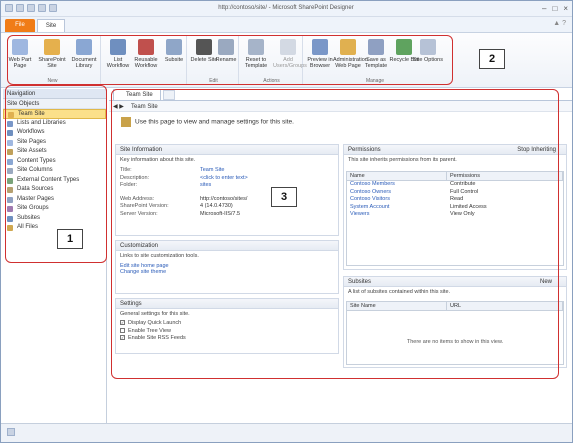  I want to click on refresh-icon, so click(42, 8).